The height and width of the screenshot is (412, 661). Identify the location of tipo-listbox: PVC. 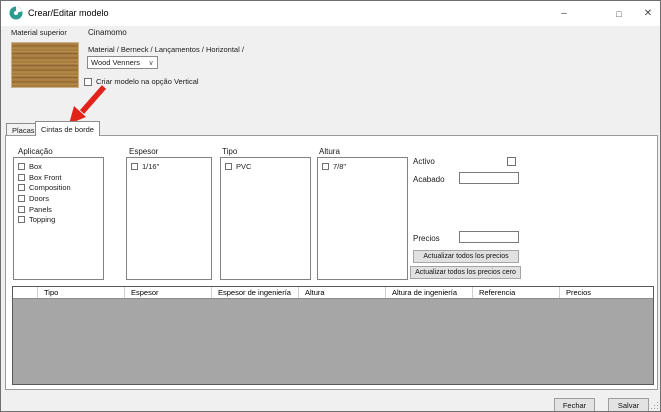
(265, 218).